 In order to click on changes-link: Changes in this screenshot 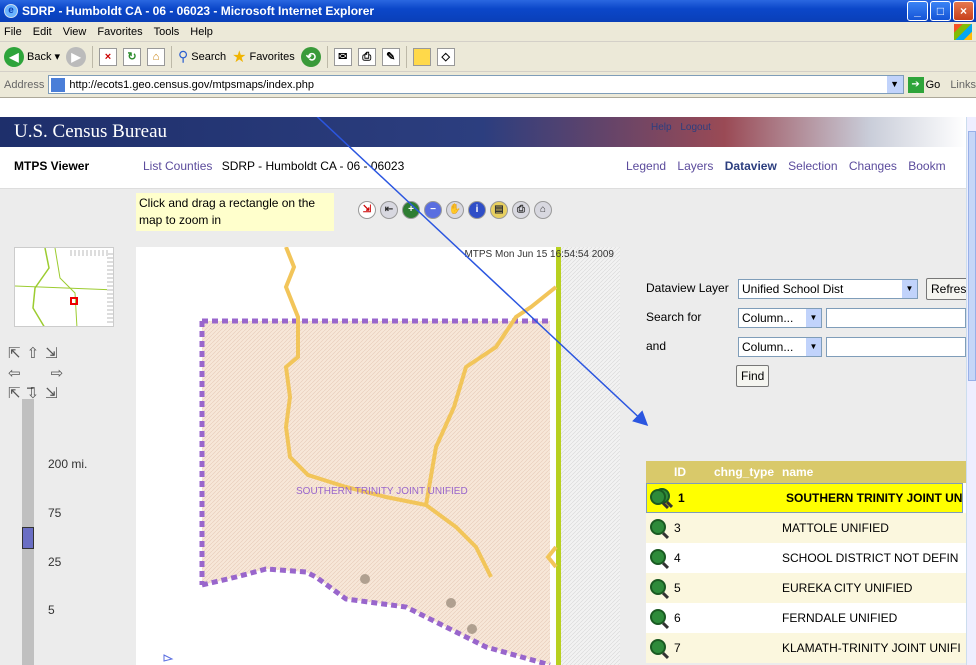, I will do `click(873, 166)`.